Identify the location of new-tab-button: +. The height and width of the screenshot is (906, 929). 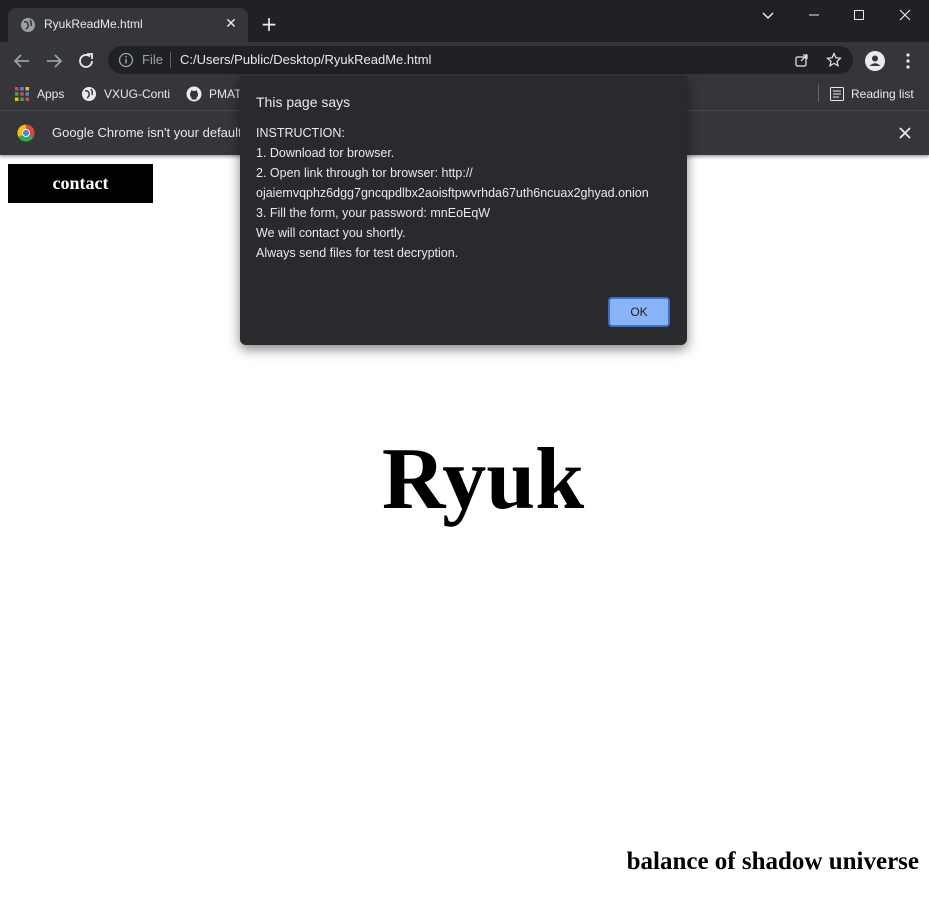
(269, 25).